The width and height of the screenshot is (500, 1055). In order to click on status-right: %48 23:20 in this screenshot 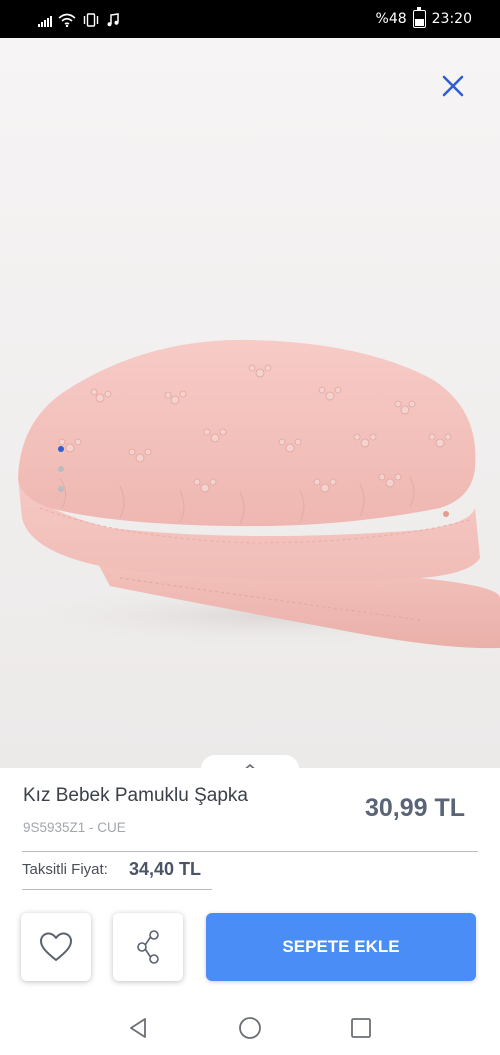, I will do `click(423, 17)`.